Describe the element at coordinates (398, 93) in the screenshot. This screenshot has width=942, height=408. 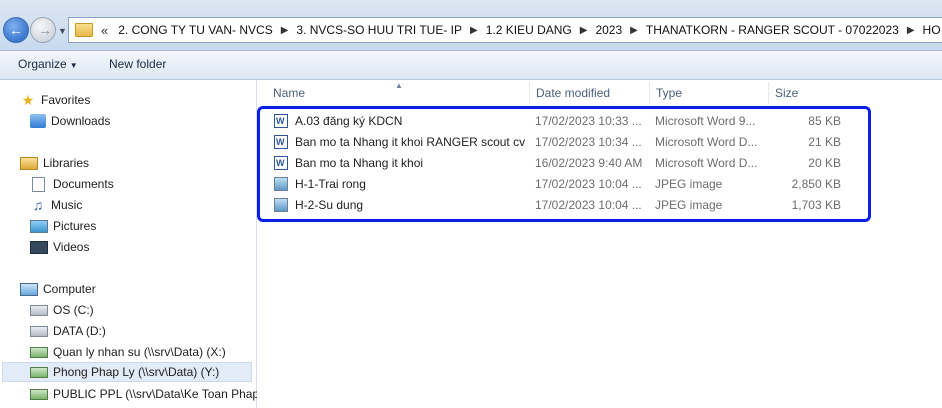
I see `column-header-name: Name` at that location.